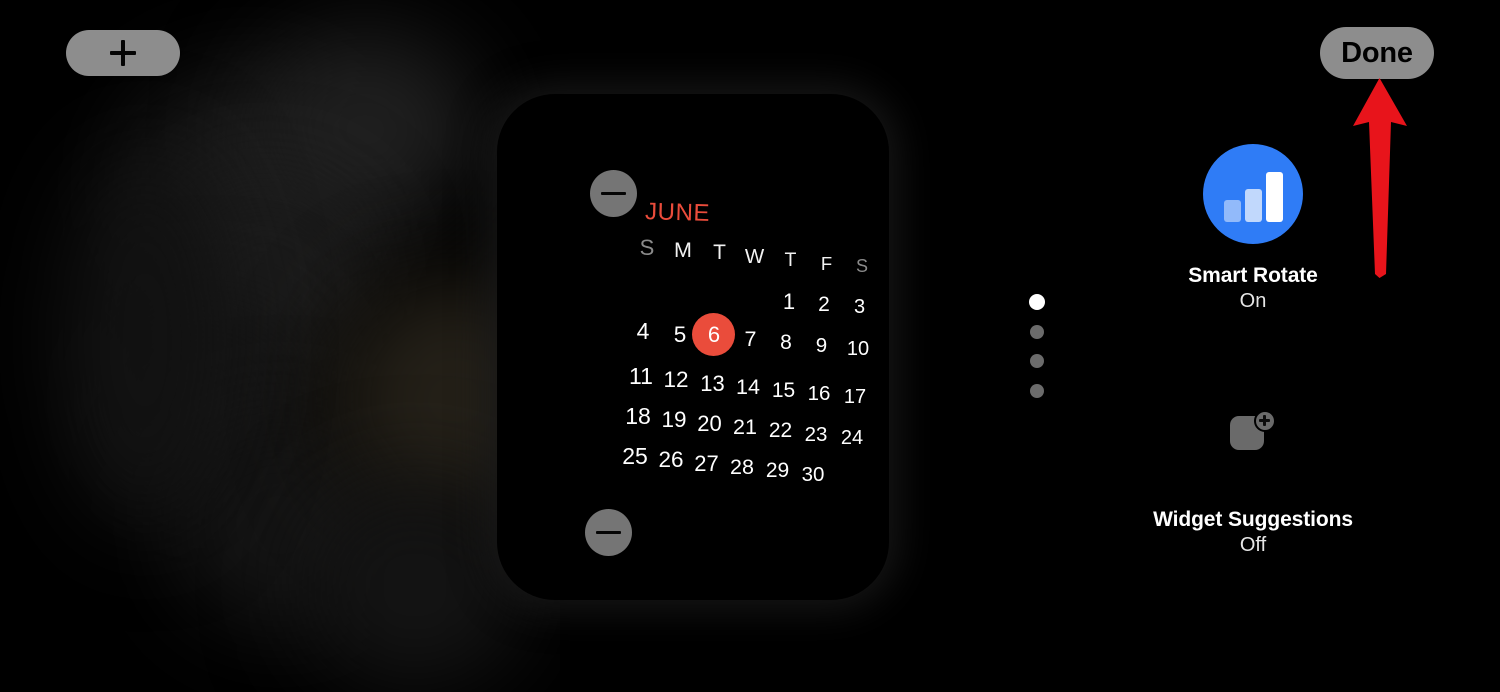  I want to click on calendar-day: 7, so click(750, 339).